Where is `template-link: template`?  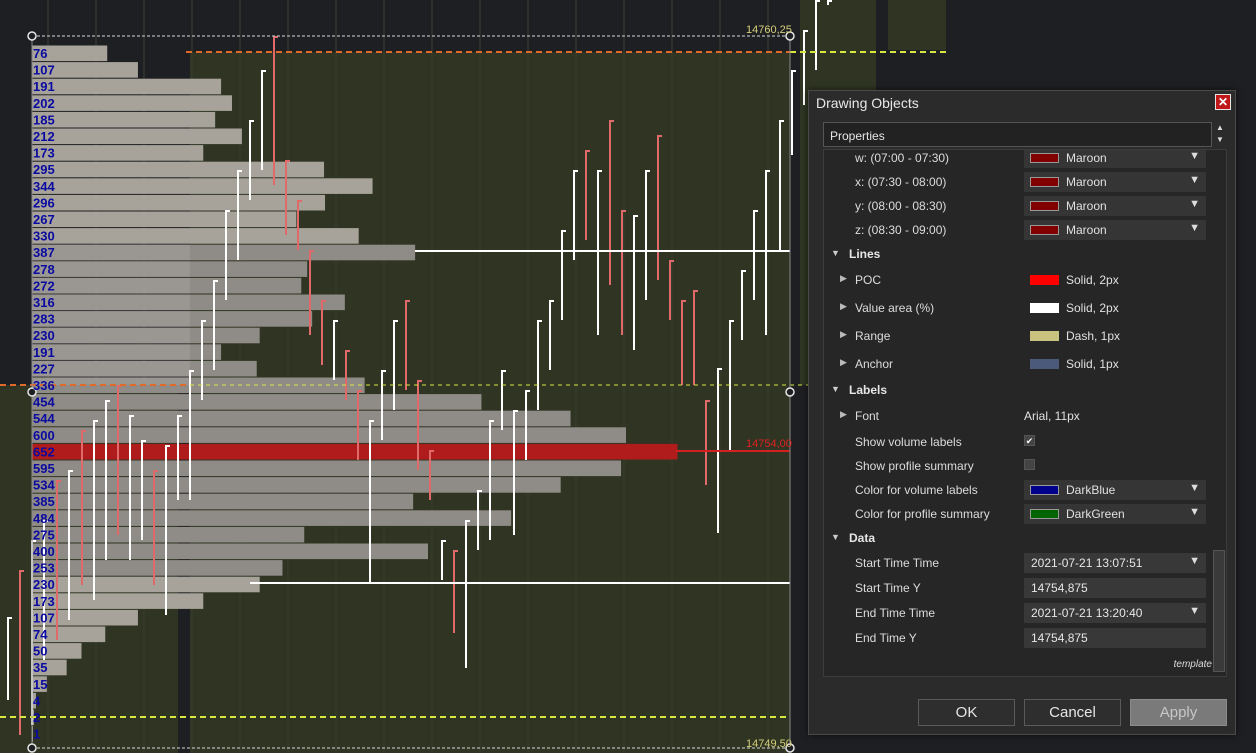 template-link: template is located at coordinates (1193, 664).